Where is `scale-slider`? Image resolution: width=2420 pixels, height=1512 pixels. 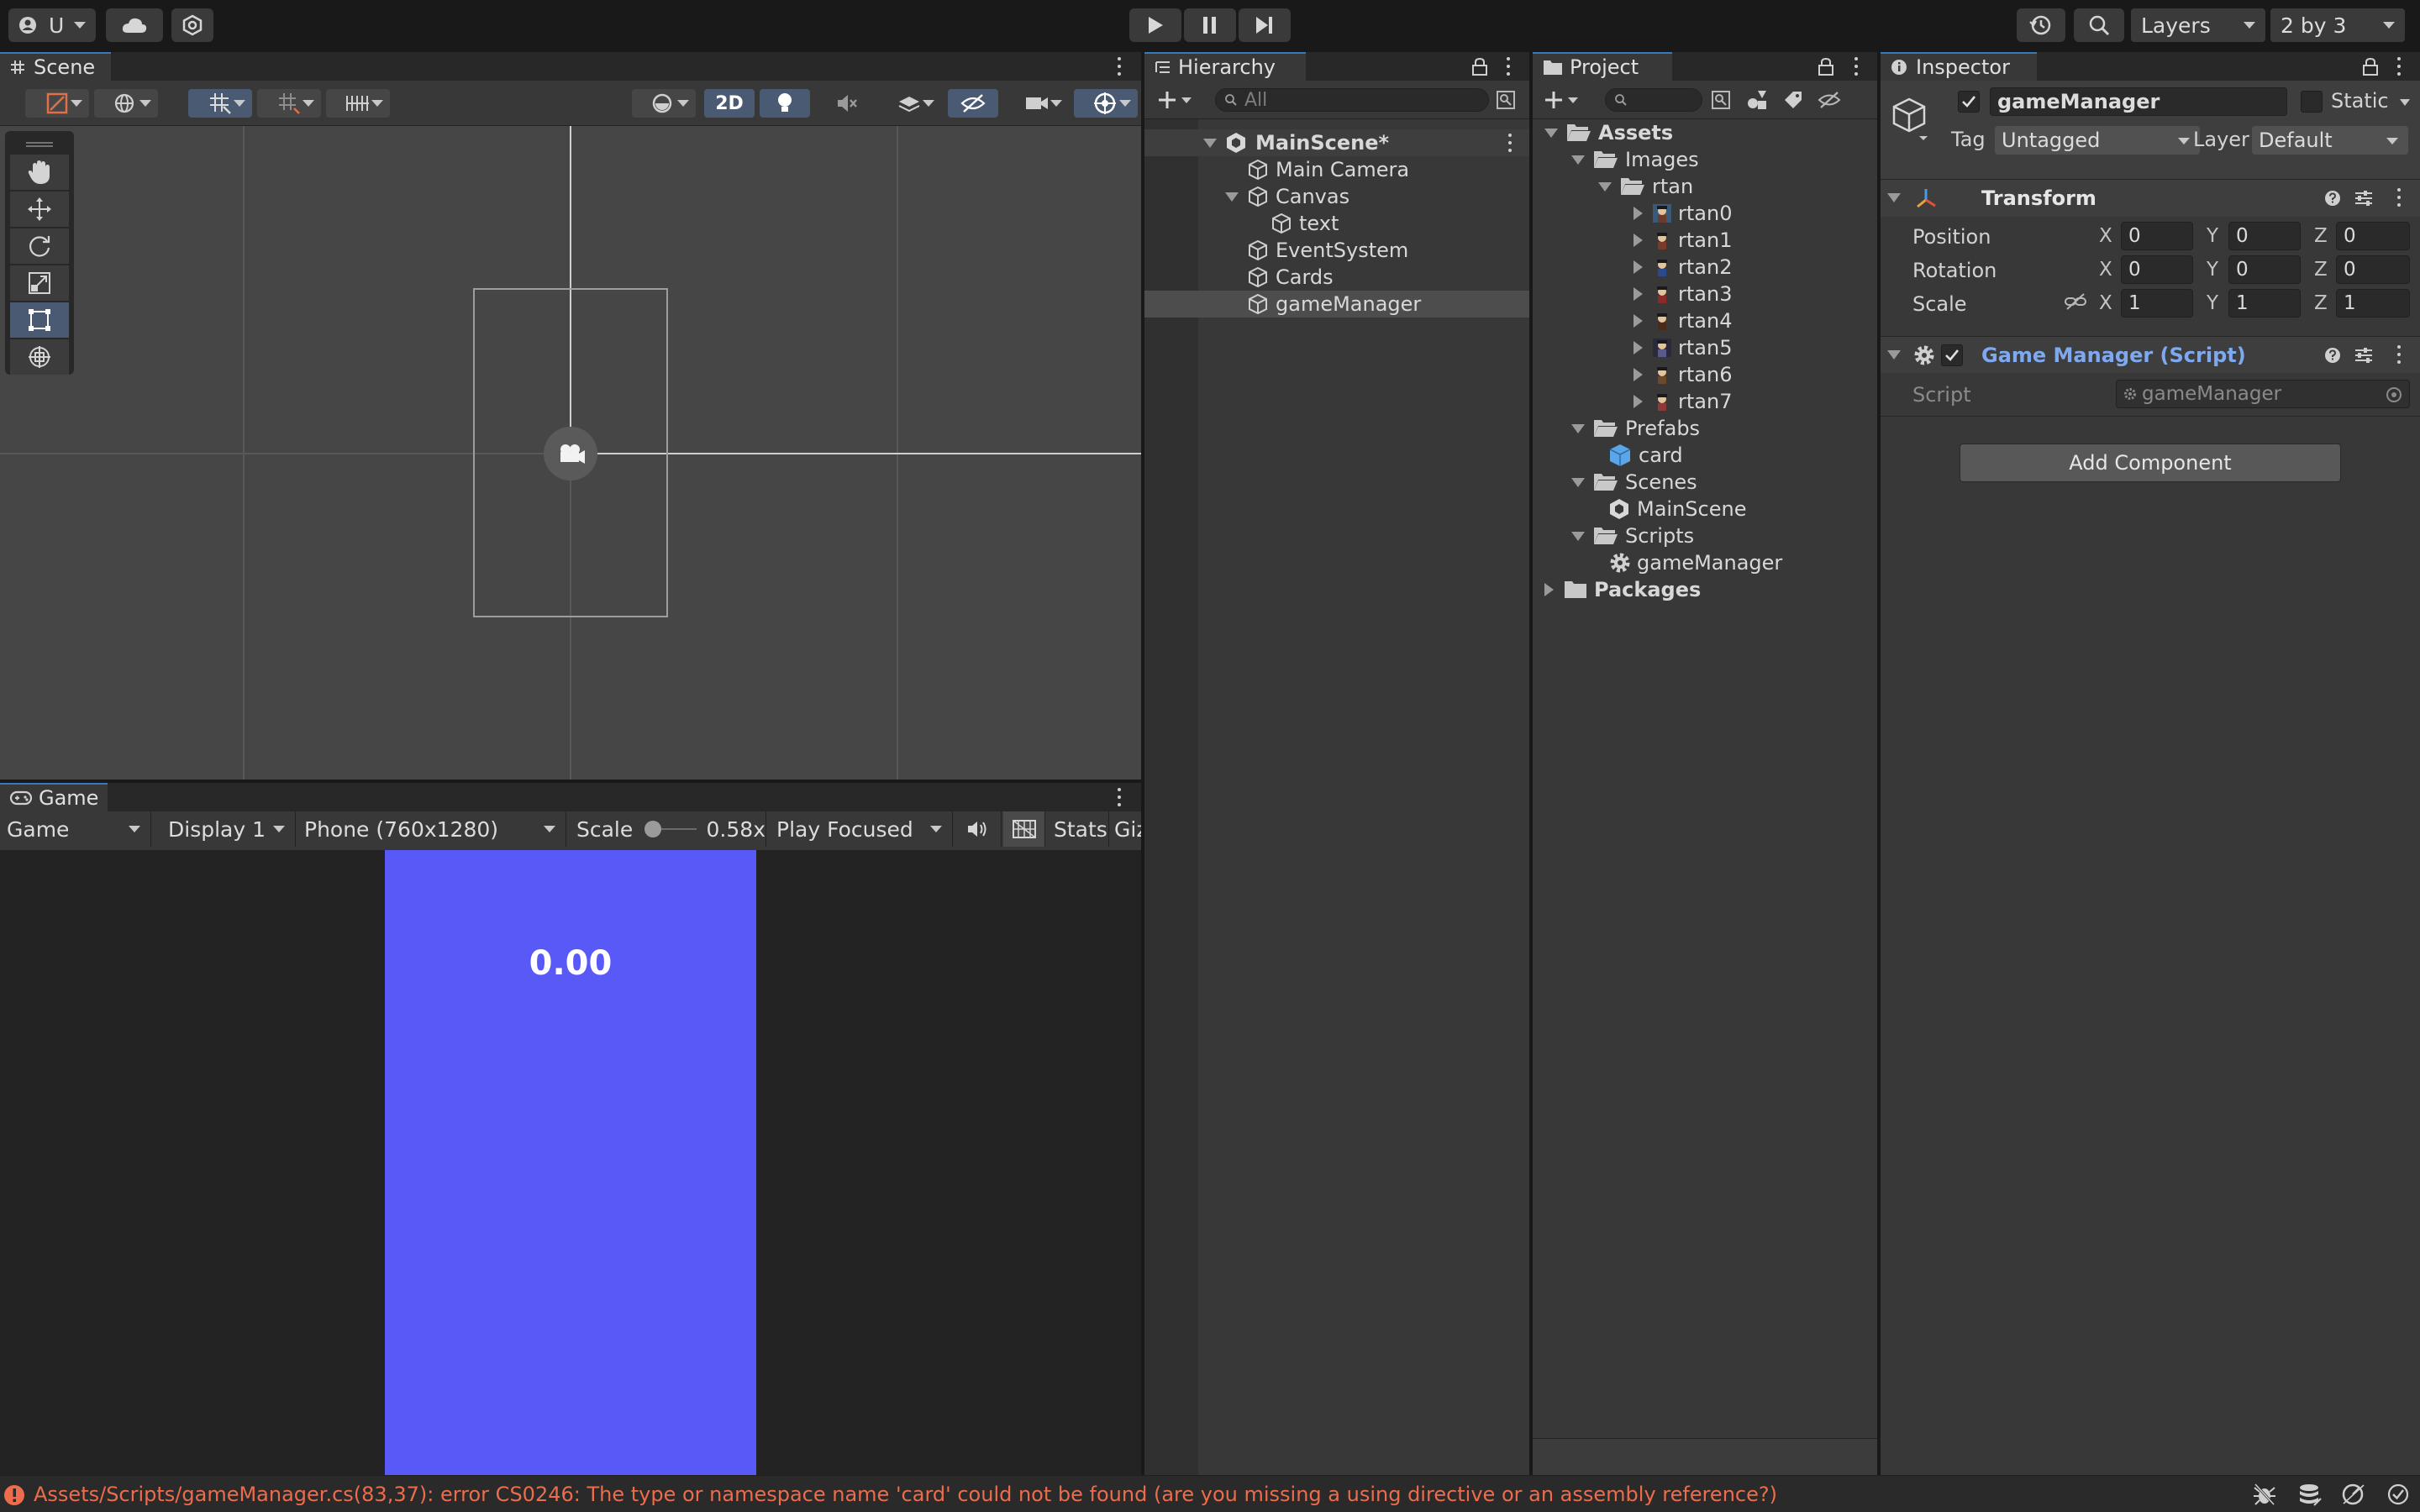 scale-slider is located at coordinates (671, 829).